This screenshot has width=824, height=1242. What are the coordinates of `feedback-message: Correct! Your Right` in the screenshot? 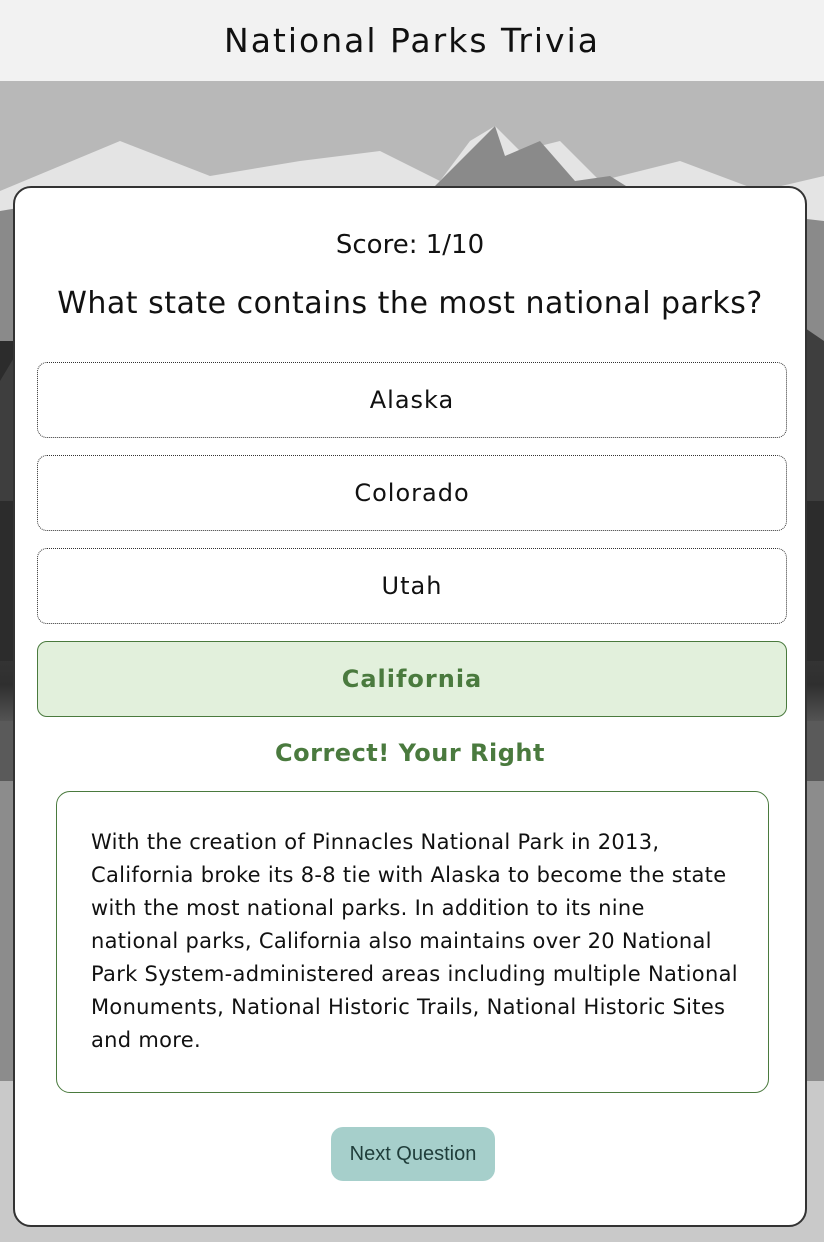 It's located at (410, 753).